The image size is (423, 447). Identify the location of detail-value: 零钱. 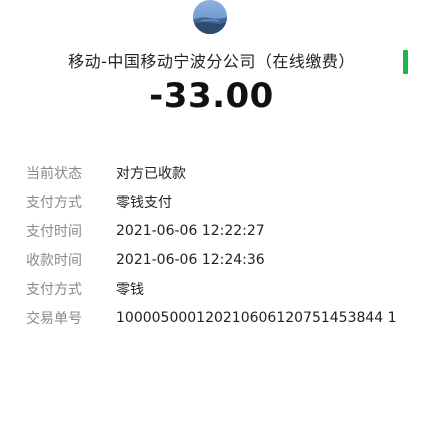
(130, 289).